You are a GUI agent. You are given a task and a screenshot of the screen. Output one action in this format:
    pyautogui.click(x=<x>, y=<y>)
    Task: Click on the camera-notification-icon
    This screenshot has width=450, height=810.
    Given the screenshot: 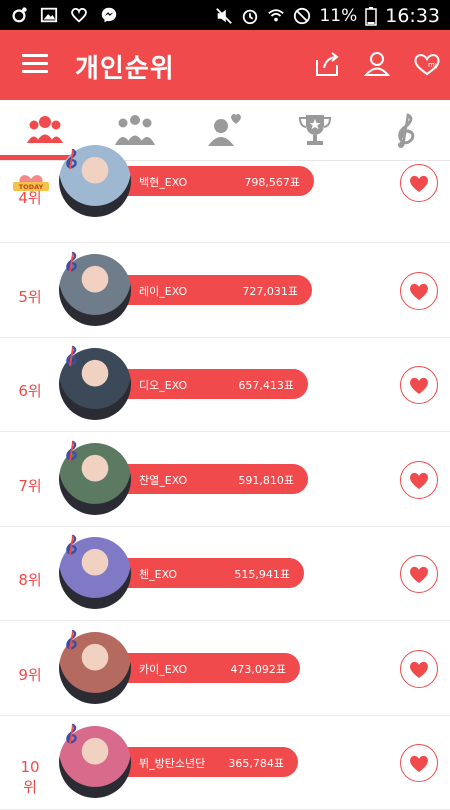 What is the action you would take?
    pyautogui.click(x=19, y=15)
    